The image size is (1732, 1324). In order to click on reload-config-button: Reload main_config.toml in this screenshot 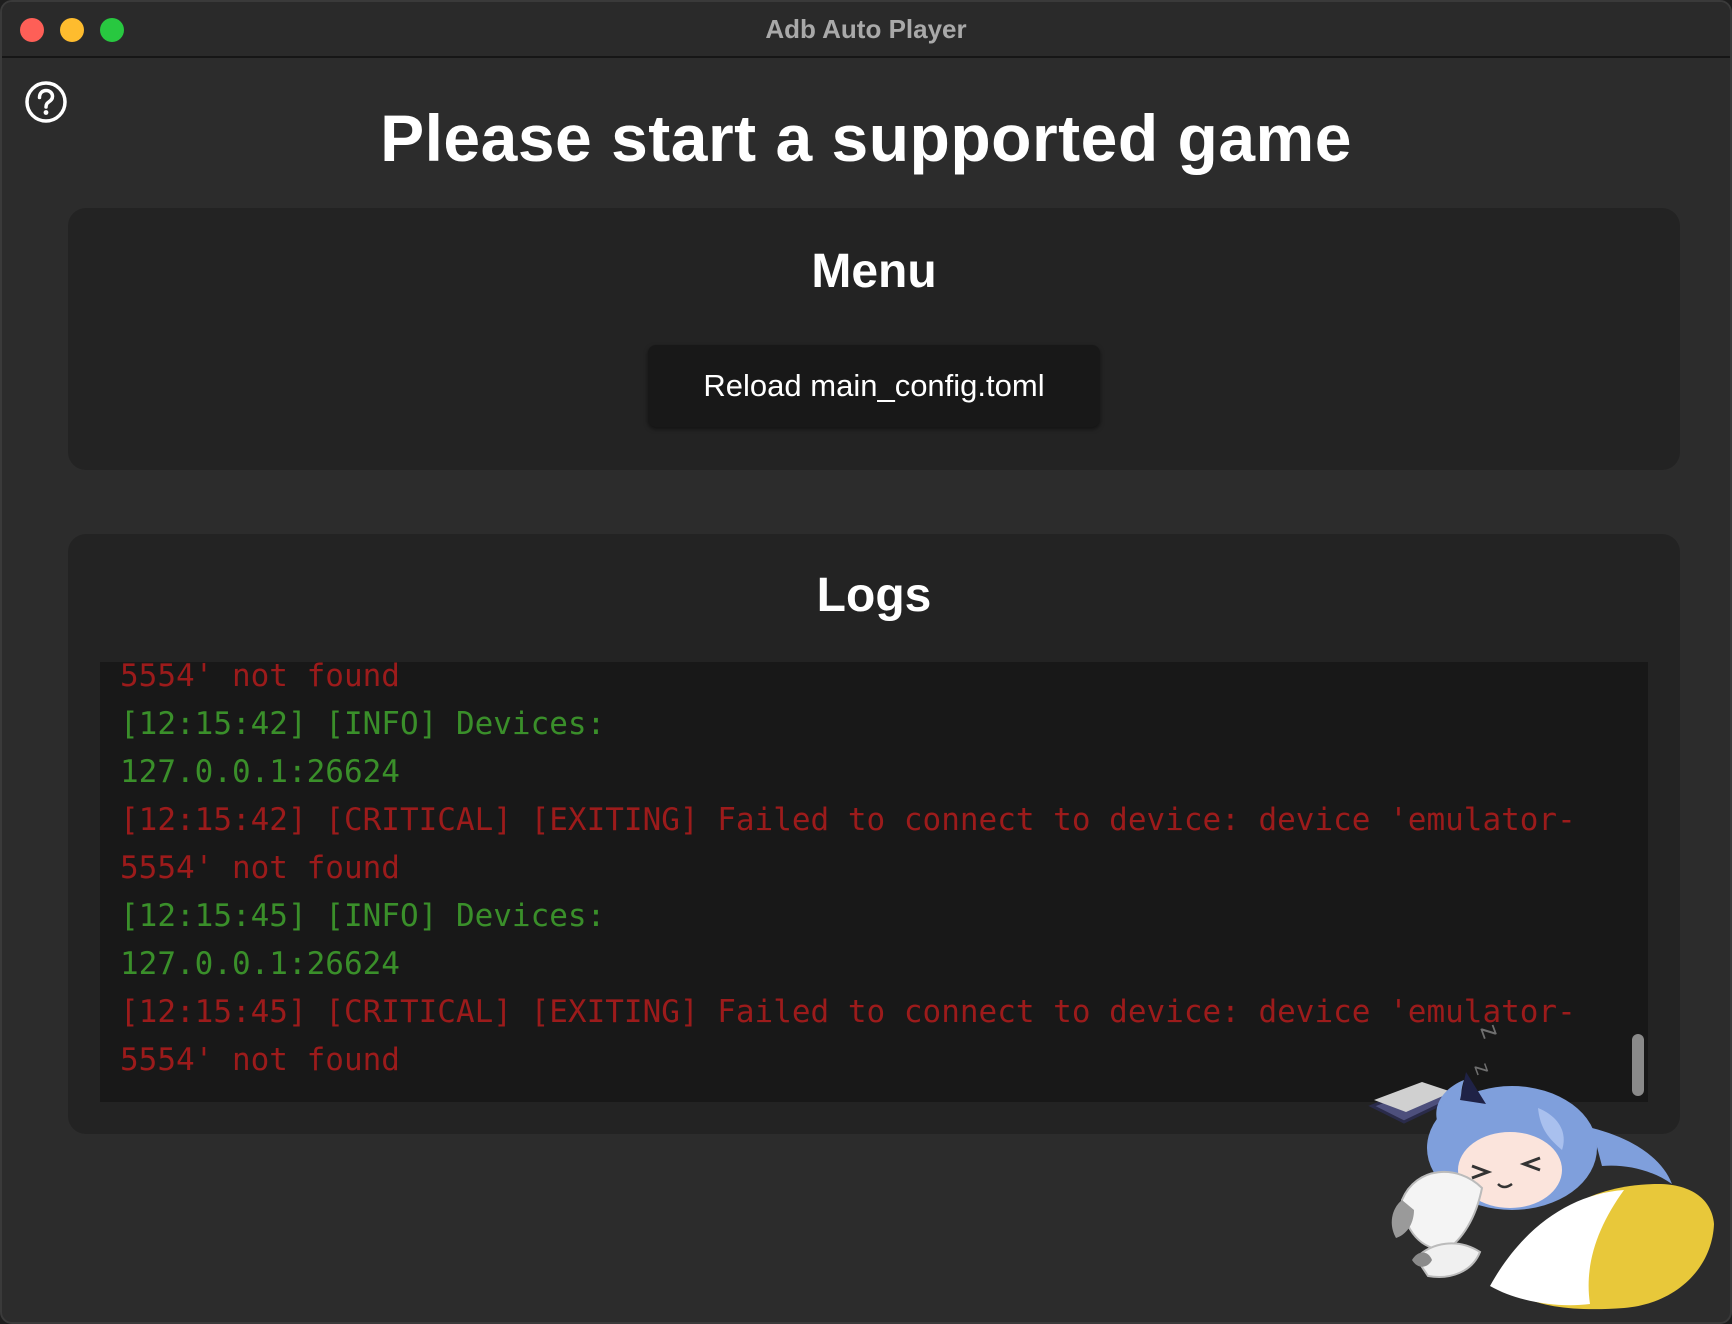, I will do `click(874, 386)`.